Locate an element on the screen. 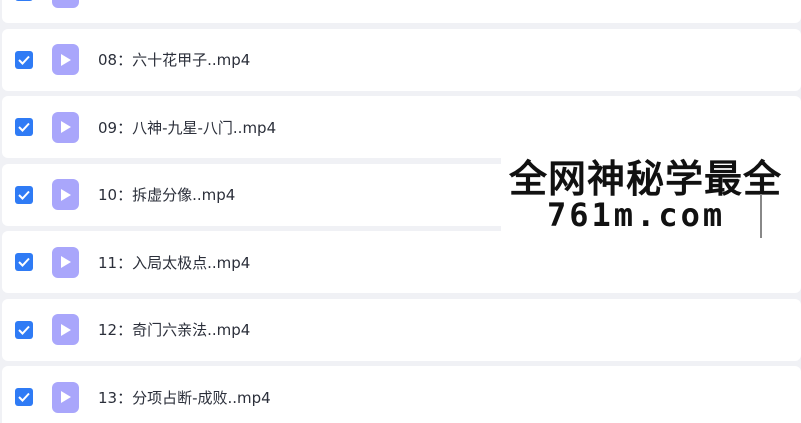  watermark-cursor-bar is located at coordinates (761, 216).